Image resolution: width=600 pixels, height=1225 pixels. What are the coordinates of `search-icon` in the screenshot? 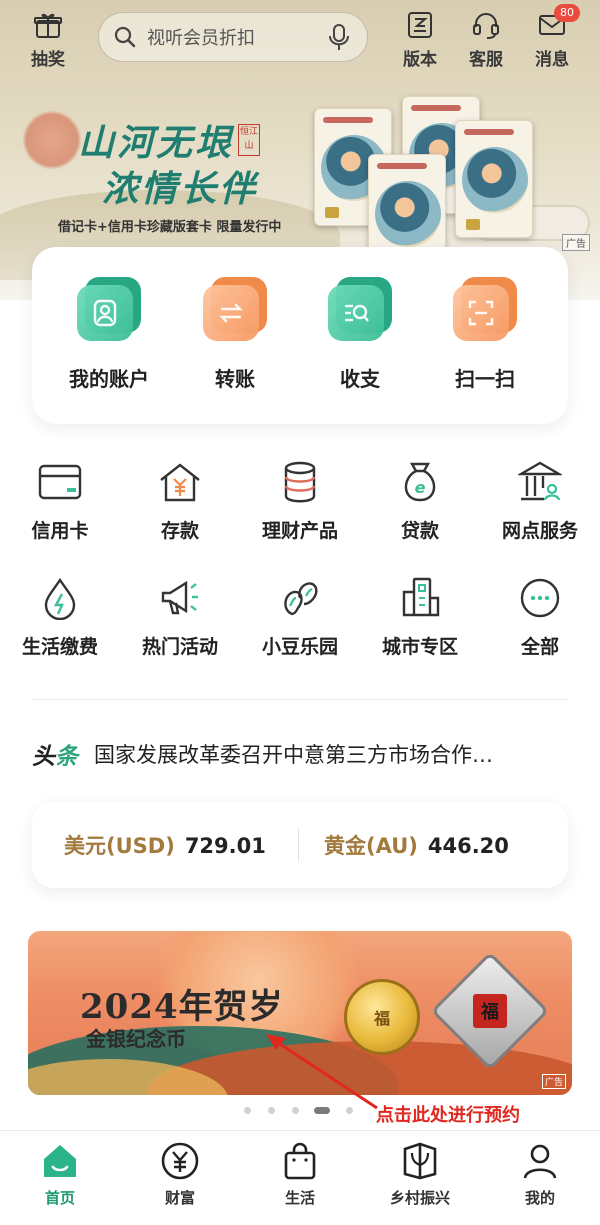 It's located at (125, 37).